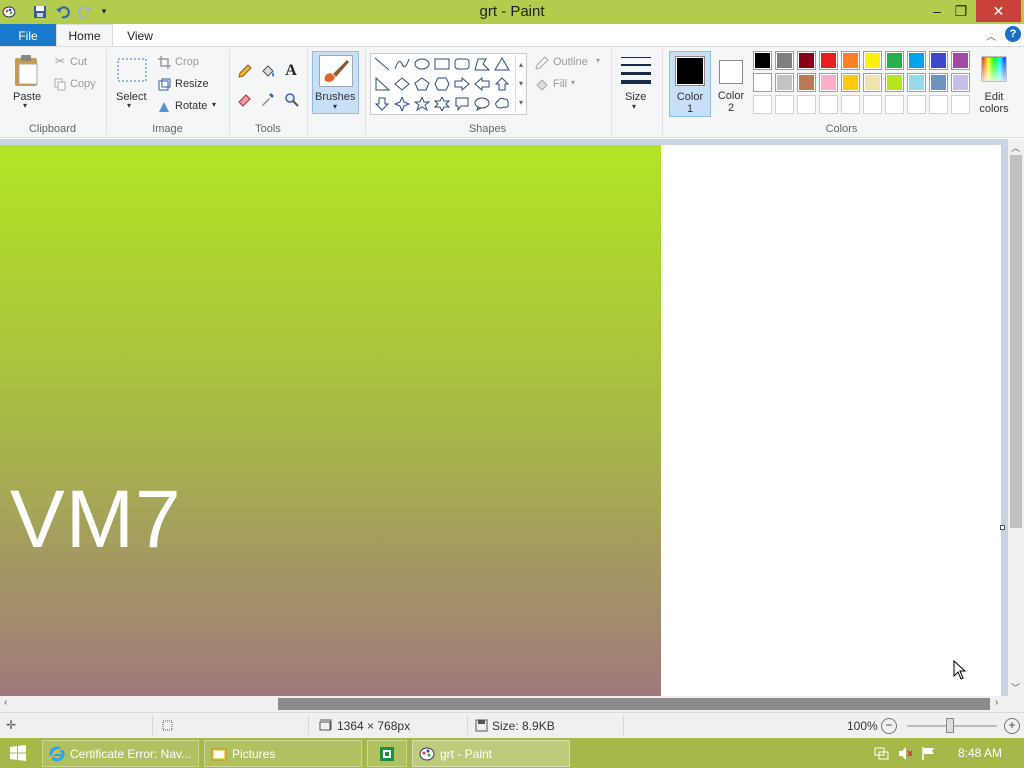 The height and width of the screenshot is (768, 1024). What do you see at coordinates (442, 63) in the screenshot?
I see `rectangle-shape-icon` at bounding box center [442, 63].